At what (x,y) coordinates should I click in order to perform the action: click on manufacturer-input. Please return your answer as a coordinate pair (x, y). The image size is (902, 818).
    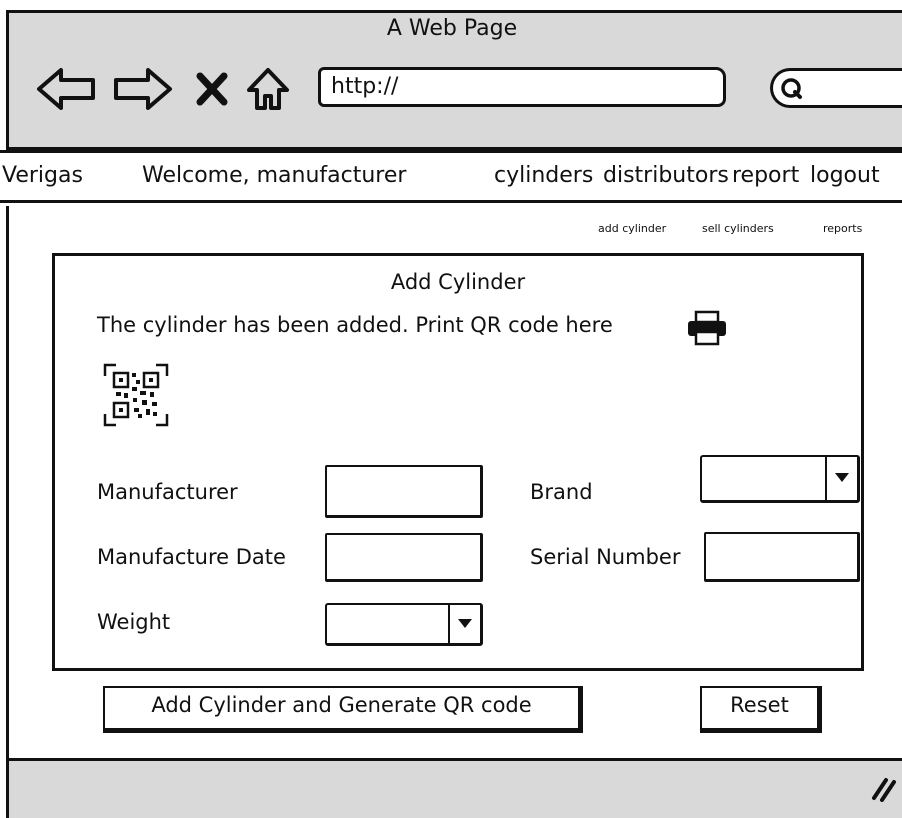
    Looking at the image, I should click on (404, 491).